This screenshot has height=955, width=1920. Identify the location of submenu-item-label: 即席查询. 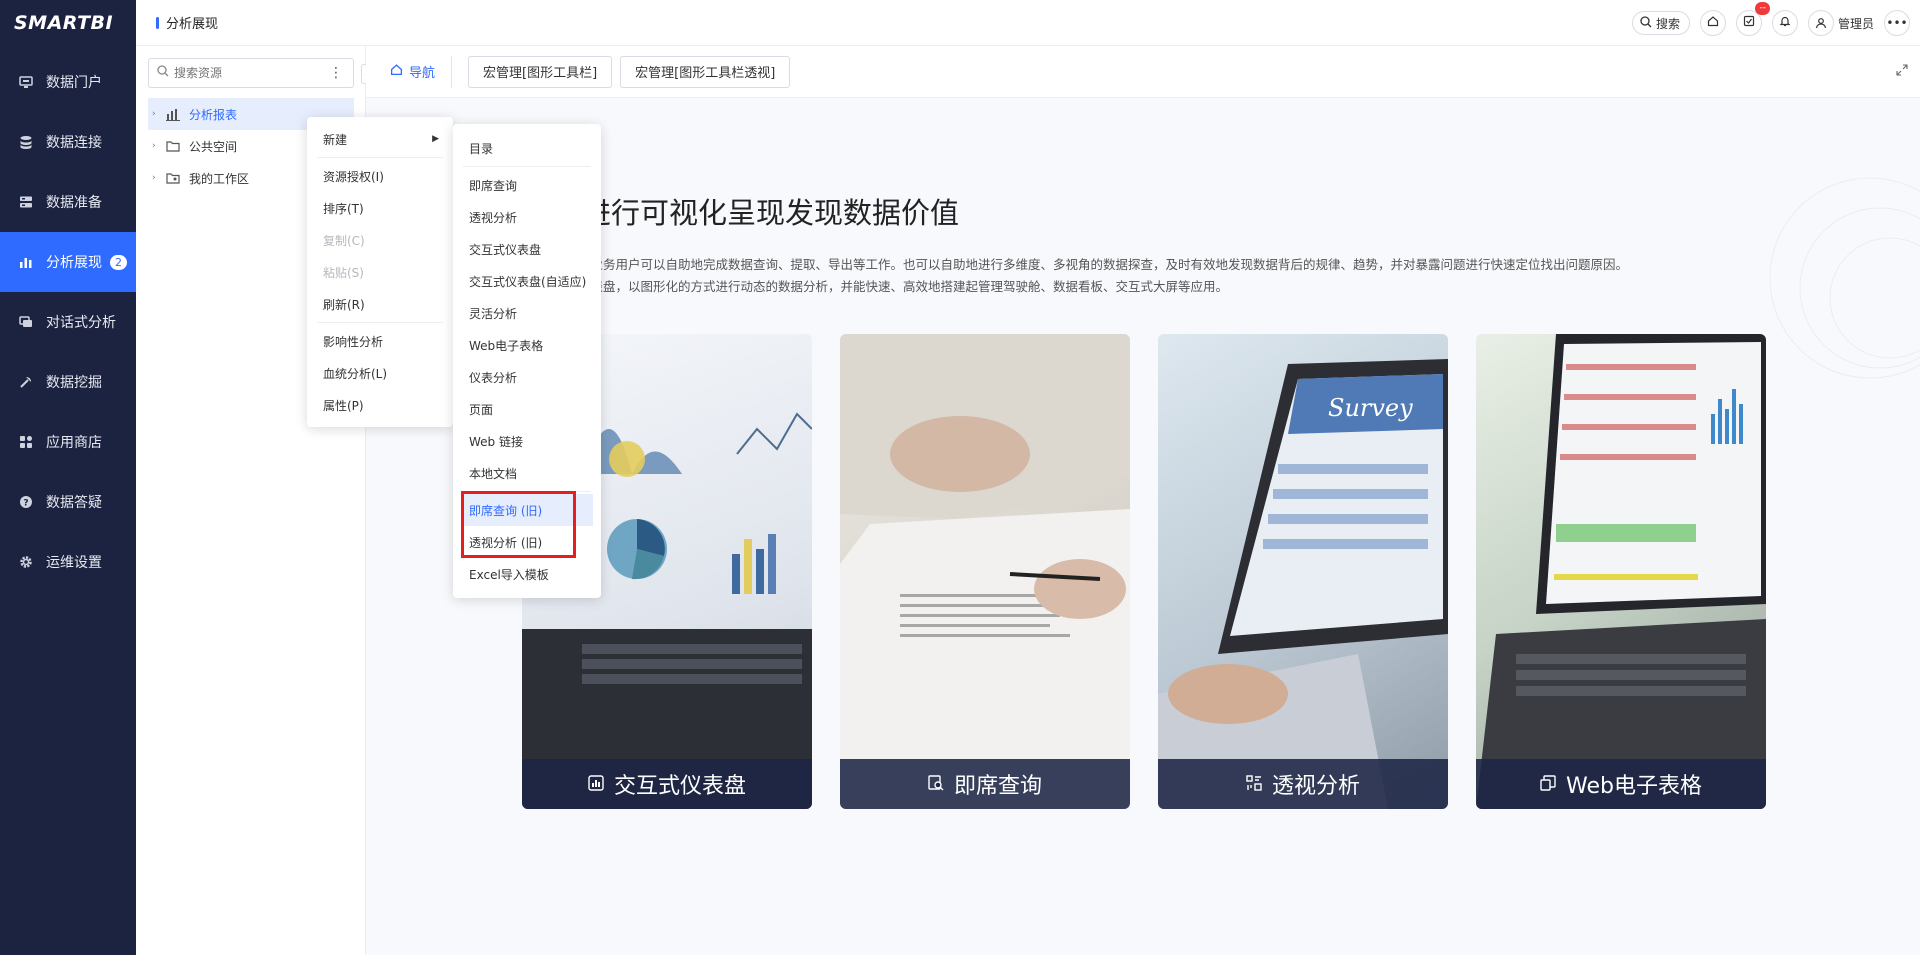
(493, 185).